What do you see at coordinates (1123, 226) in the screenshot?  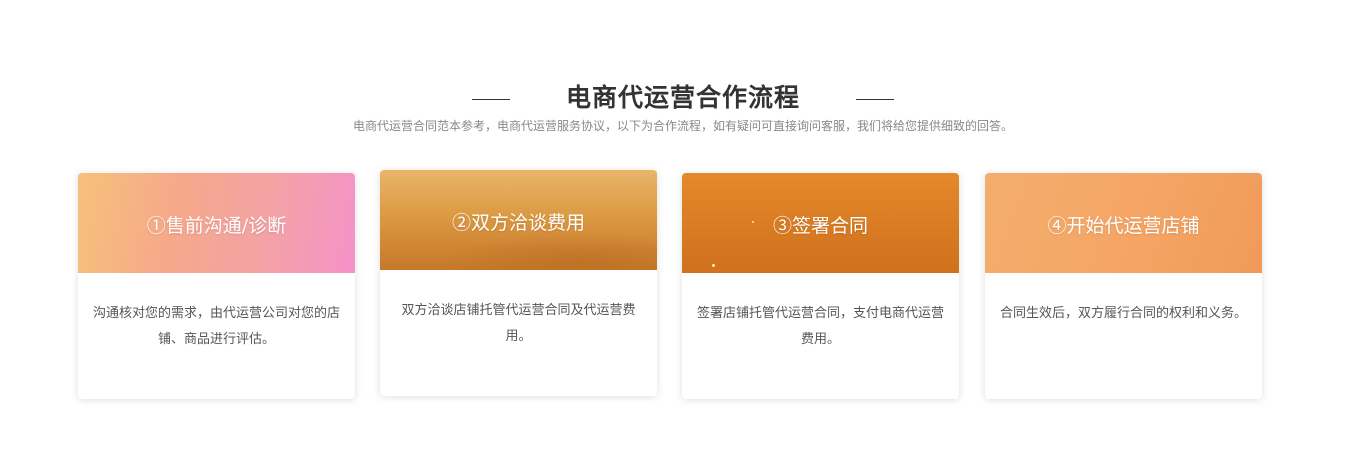 I see `step-title: ④开始代运营店铺` at bounding box center [1123, 226].